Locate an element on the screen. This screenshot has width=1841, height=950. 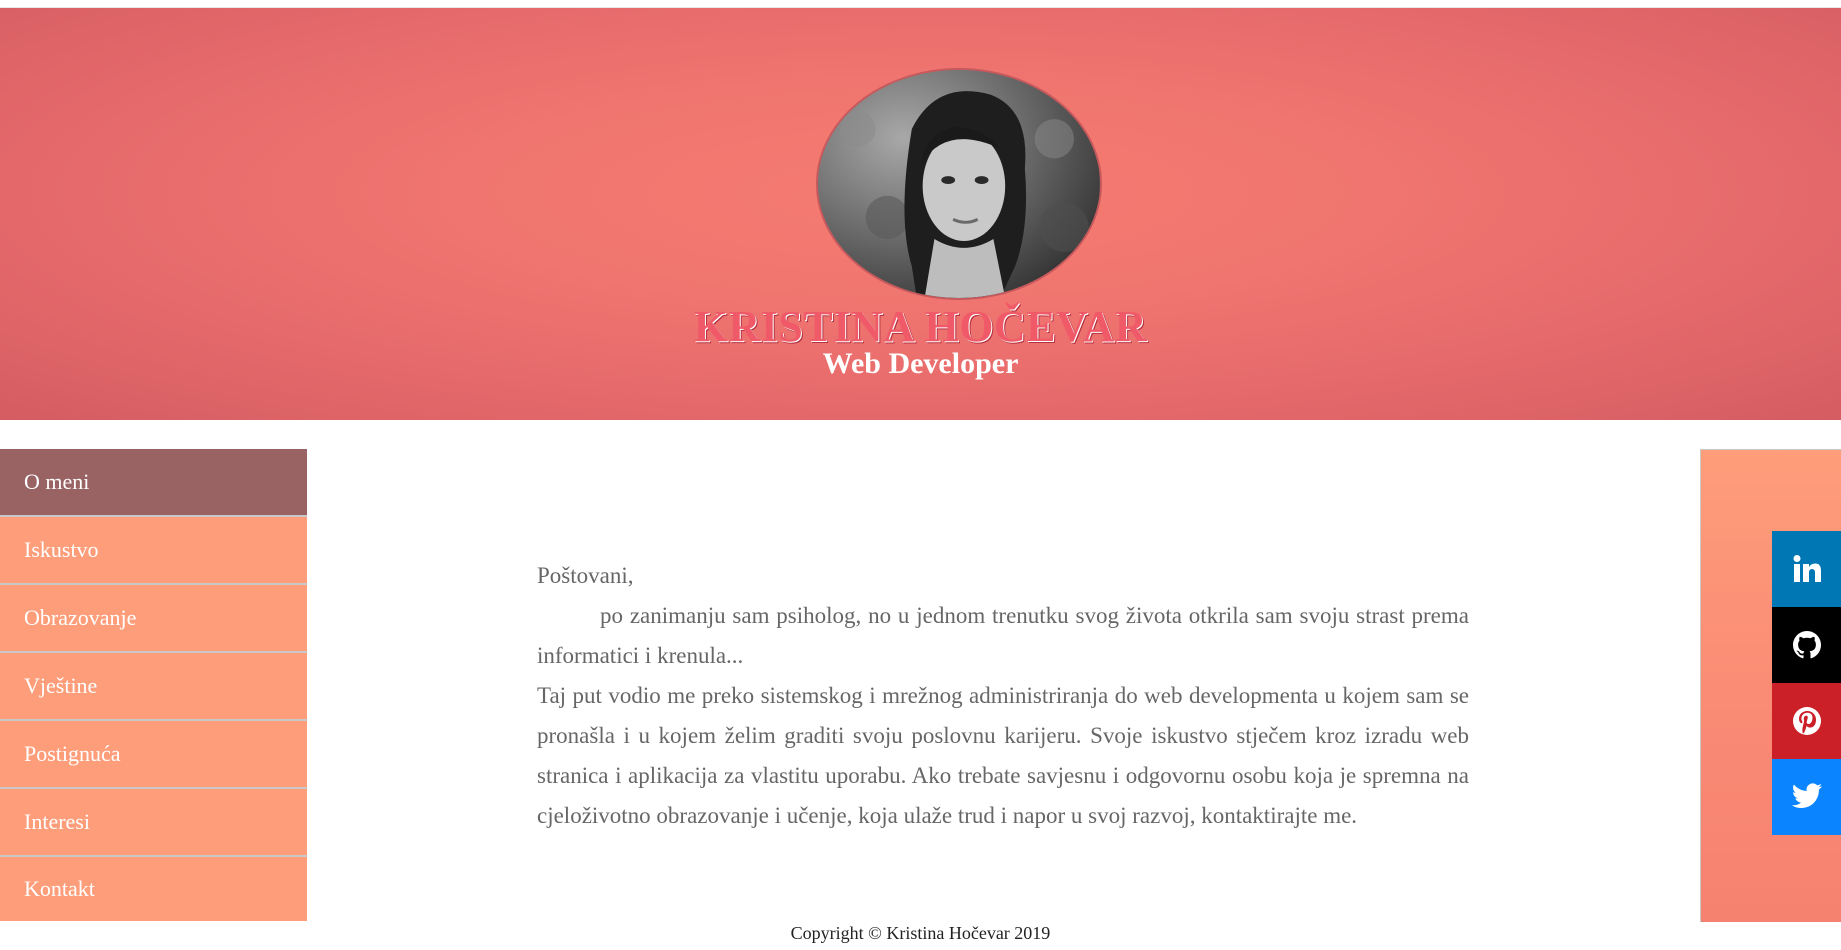
sidebar-item-o-meni: O meni is located at coordinates (153, 483).